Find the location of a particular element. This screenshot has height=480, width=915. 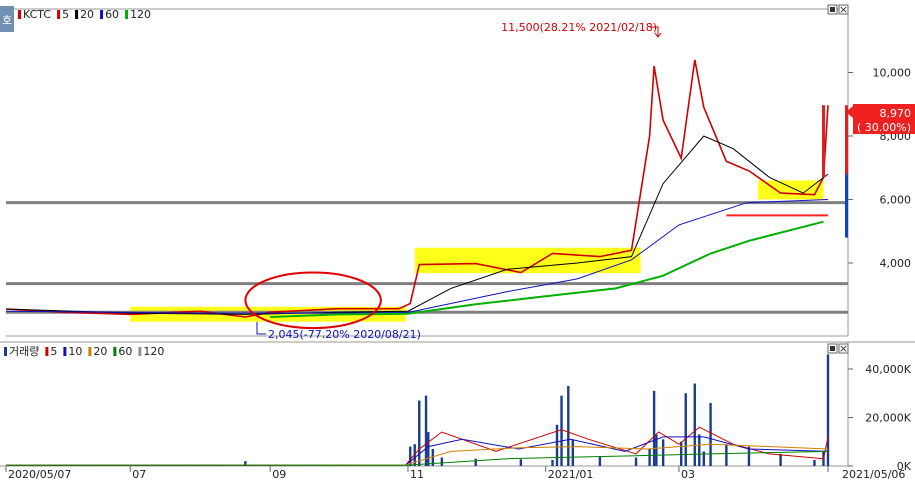

today-wick is located at coordinates (846, 206).